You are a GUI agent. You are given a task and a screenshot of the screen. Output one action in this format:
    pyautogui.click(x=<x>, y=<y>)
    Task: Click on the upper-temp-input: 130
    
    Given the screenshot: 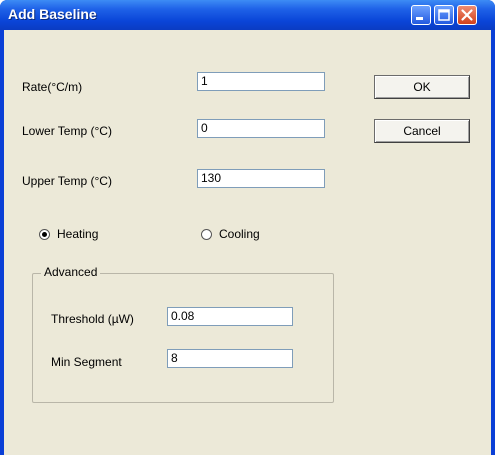 What is the action you would take?
    pyautogui.click(x=261, y=178)
    